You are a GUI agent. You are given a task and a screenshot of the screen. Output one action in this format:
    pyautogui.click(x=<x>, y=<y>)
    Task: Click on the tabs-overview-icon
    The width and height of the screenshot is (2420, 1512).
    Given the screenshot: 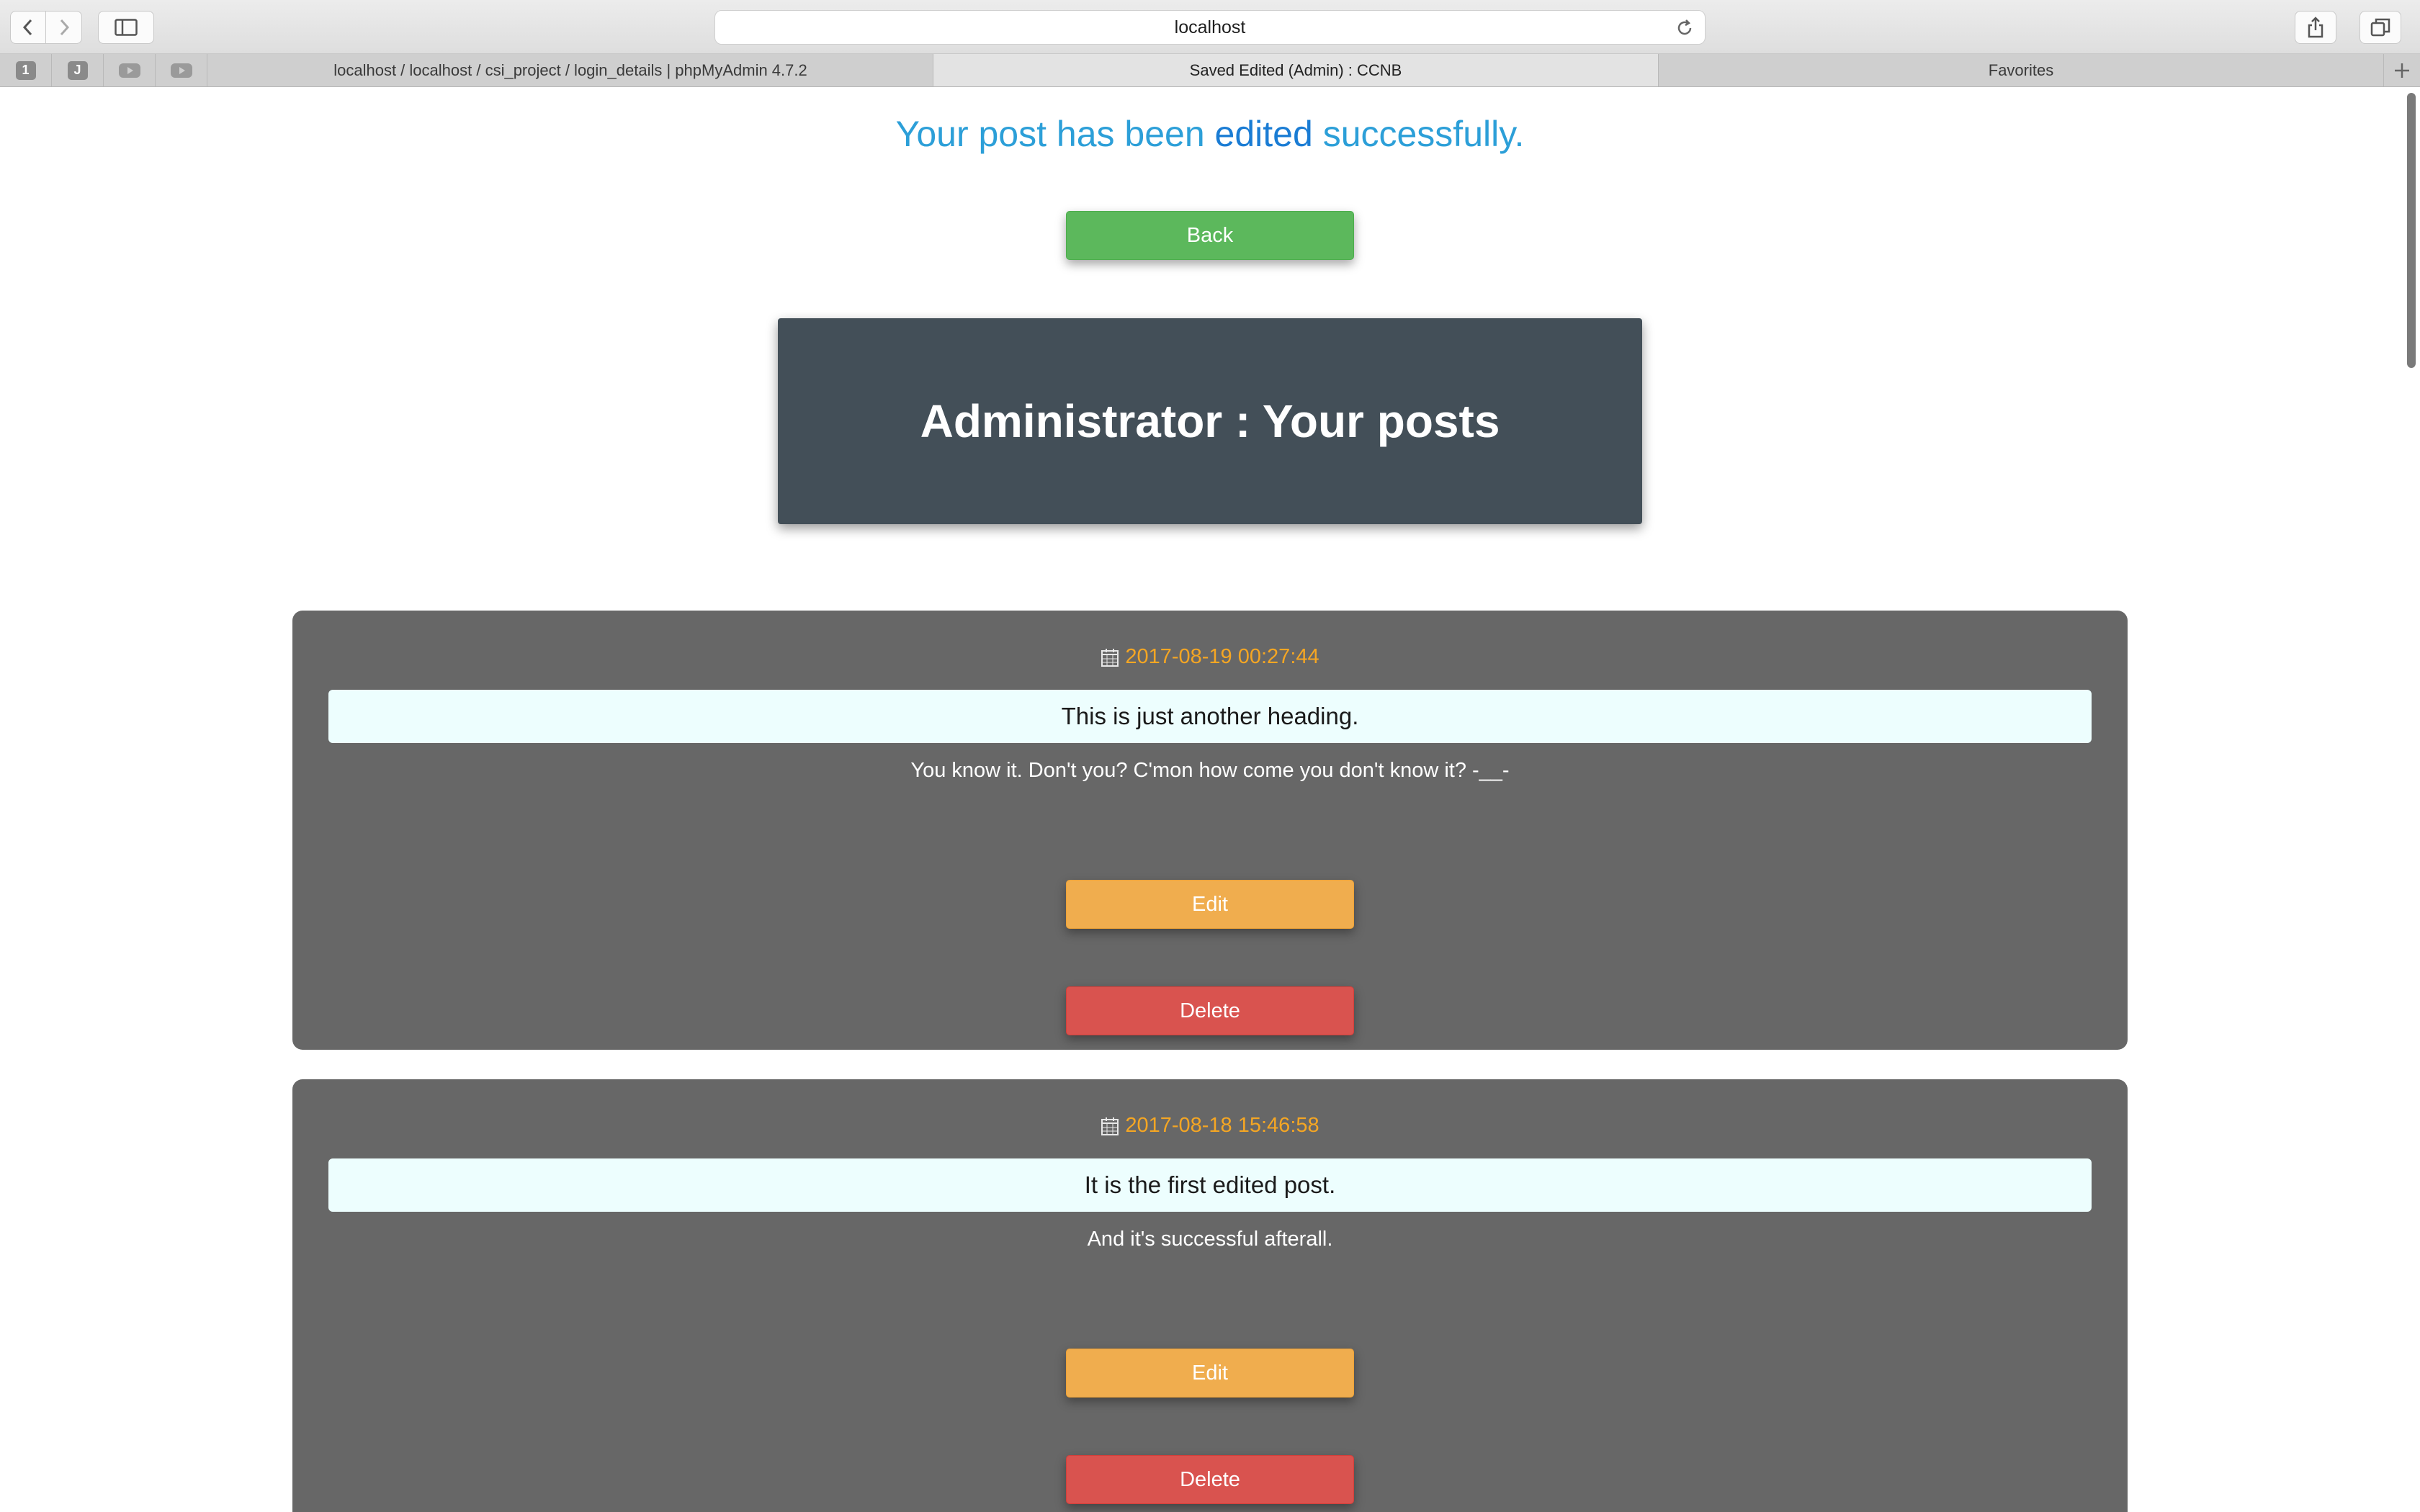 What is the action you would take?
    pyautogui.click(x=2380, y=27)
    